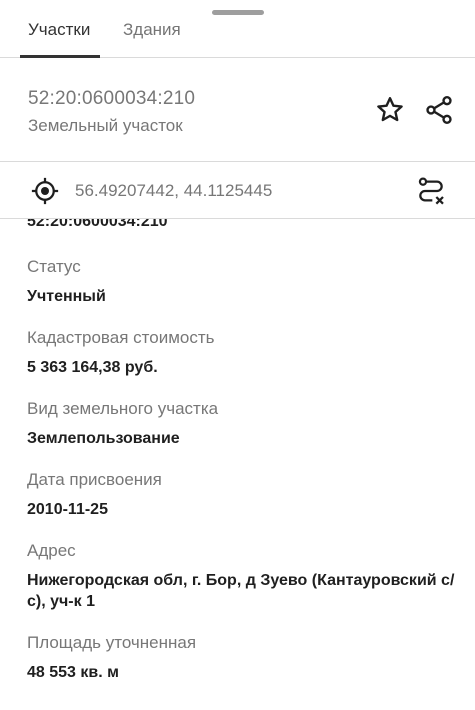  Describe the element at coordinates (73, 672) in the screenshot. I see `area-value: 48 553 кв. м` at that location.